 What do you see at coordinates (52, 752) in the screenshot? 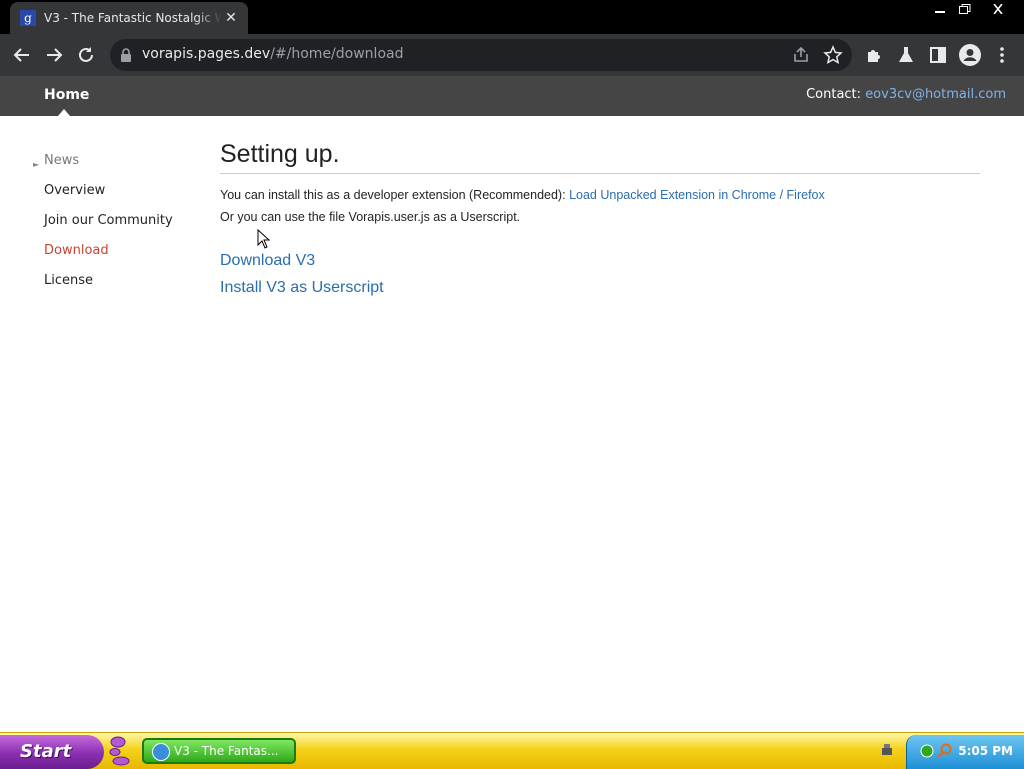
I see `start-button: Start` at bounding box center [52, 752].